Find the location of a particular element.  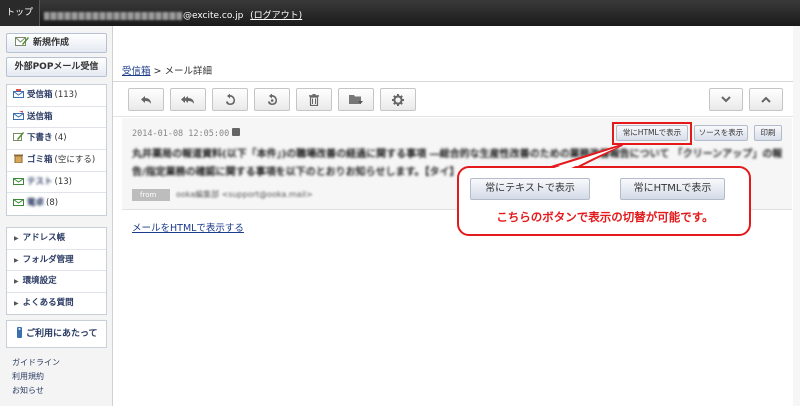

message-info-icon is located at coordinates (236, 132).